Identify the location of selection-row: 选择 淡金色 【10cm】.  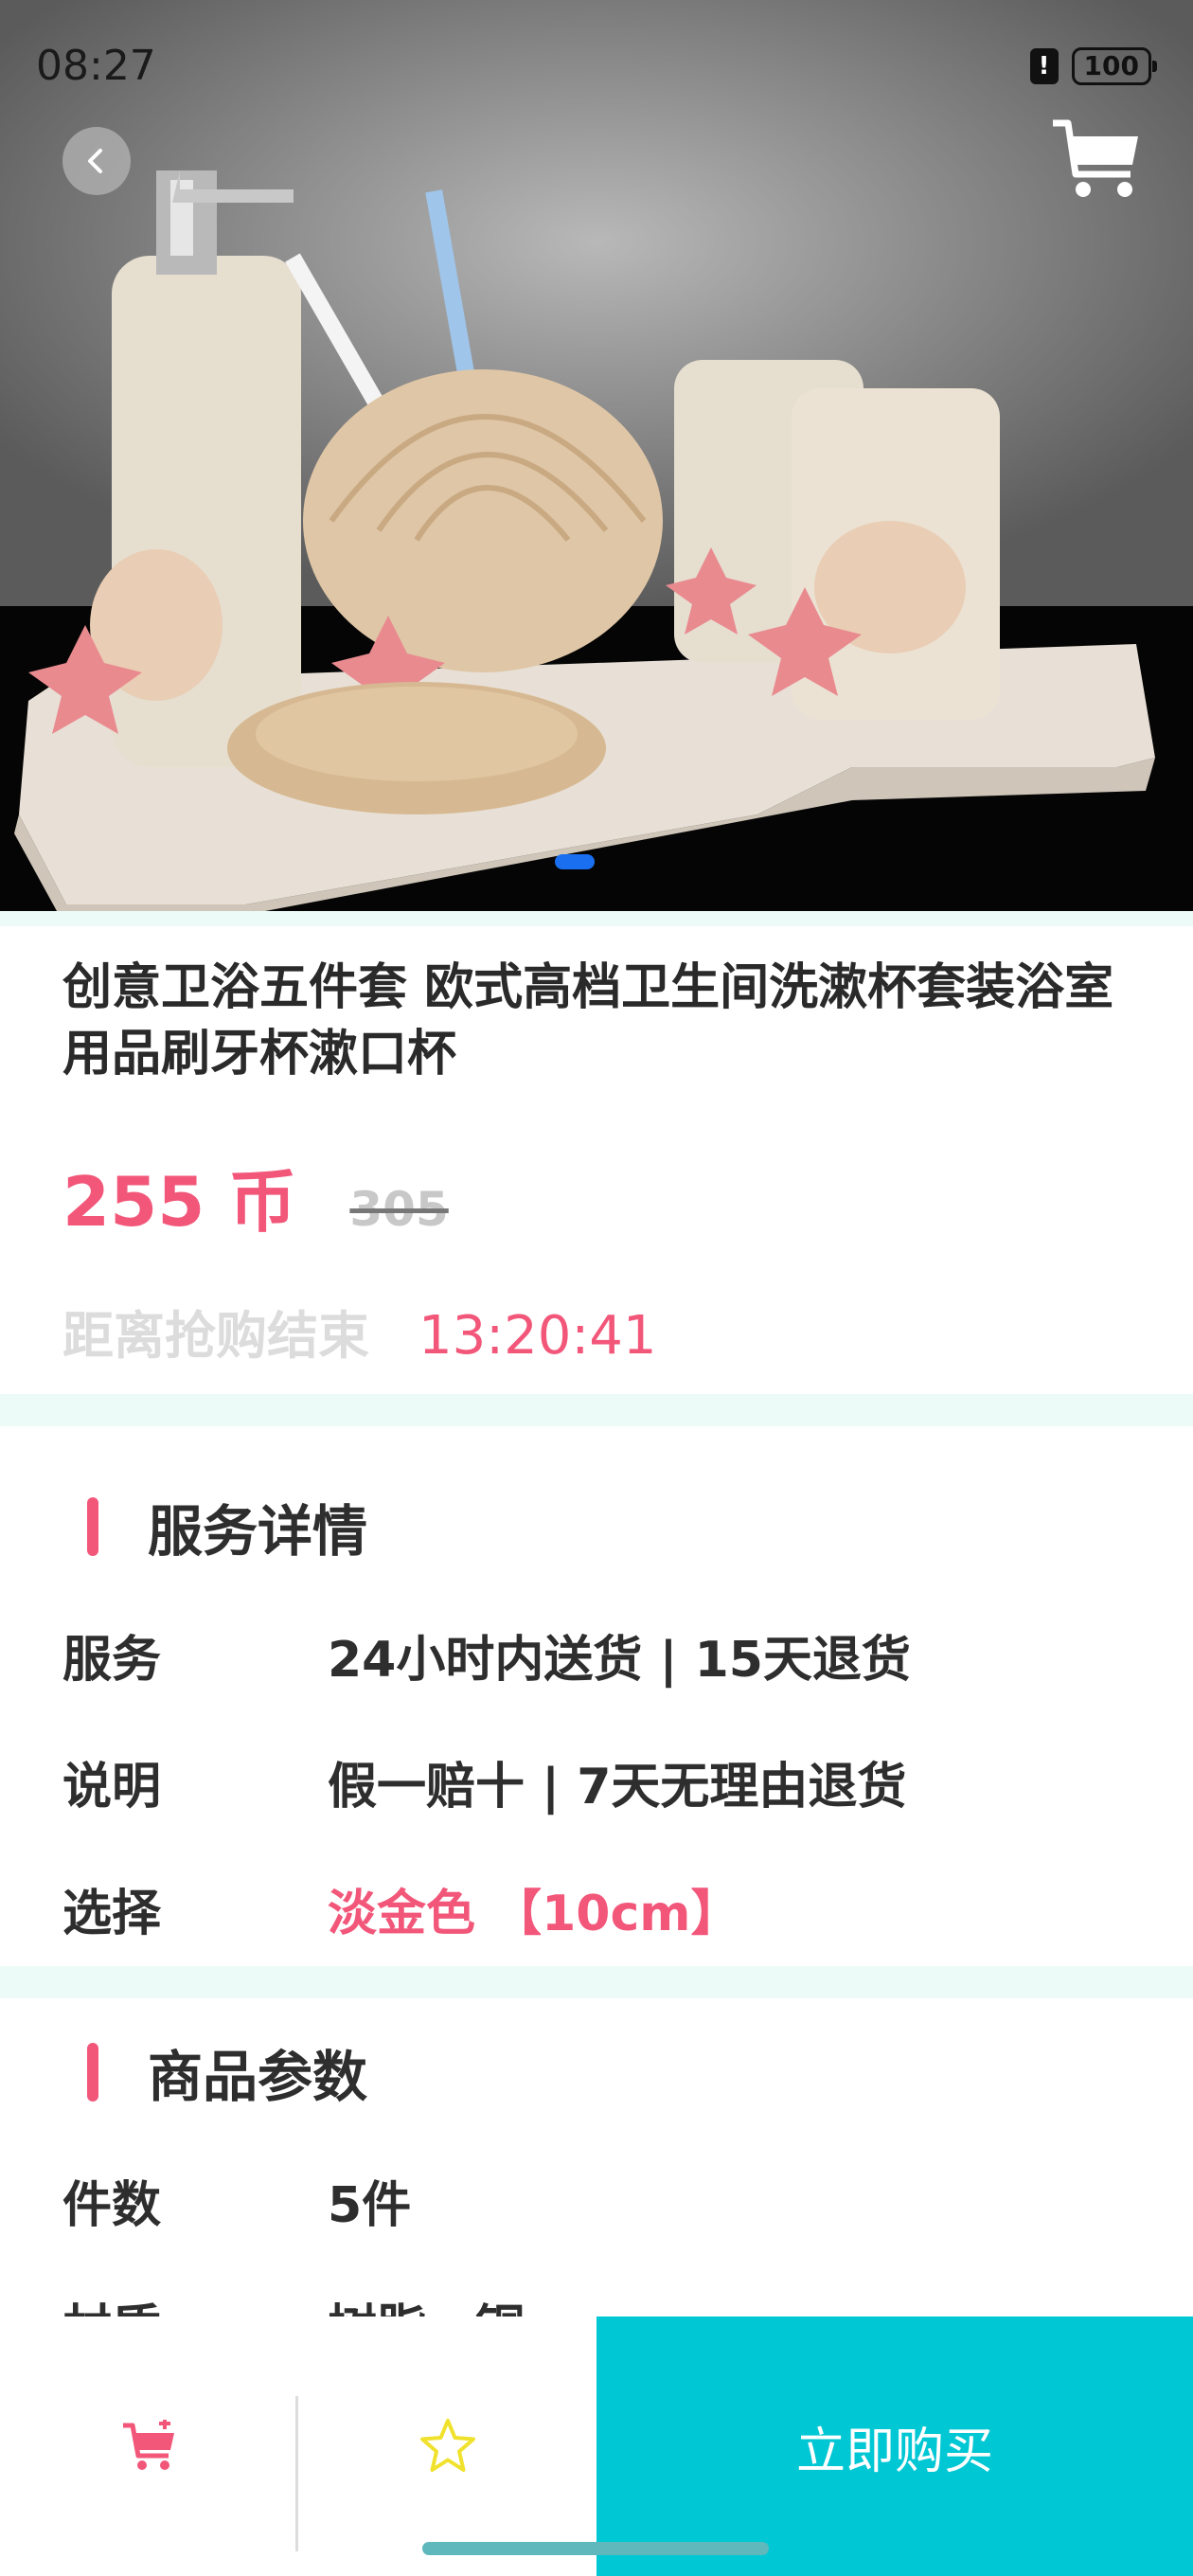
(400, 1908).